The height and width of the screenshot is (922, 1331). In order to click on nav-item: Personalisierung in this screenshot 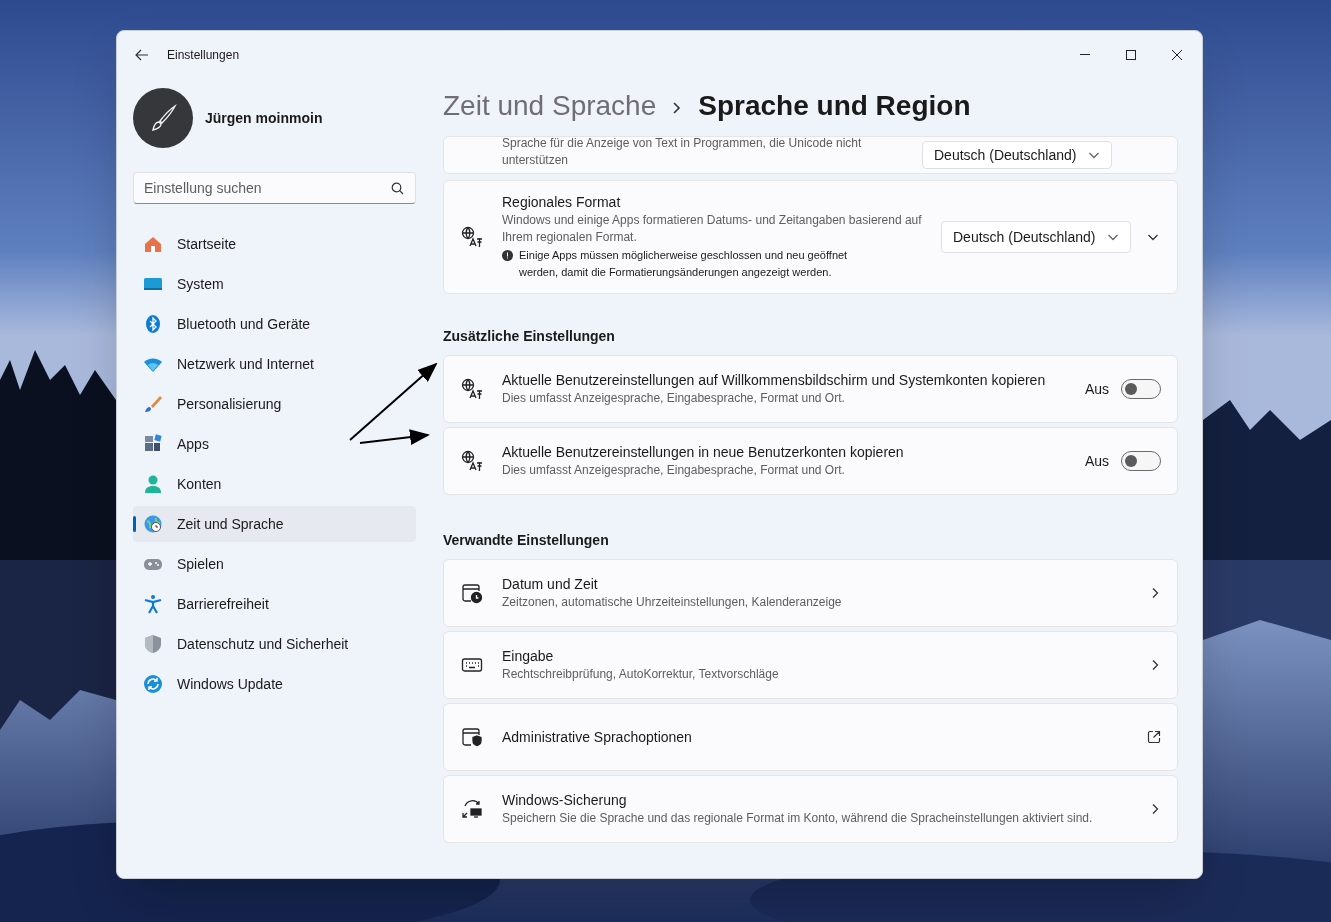, I will do `click(274, 404)`.